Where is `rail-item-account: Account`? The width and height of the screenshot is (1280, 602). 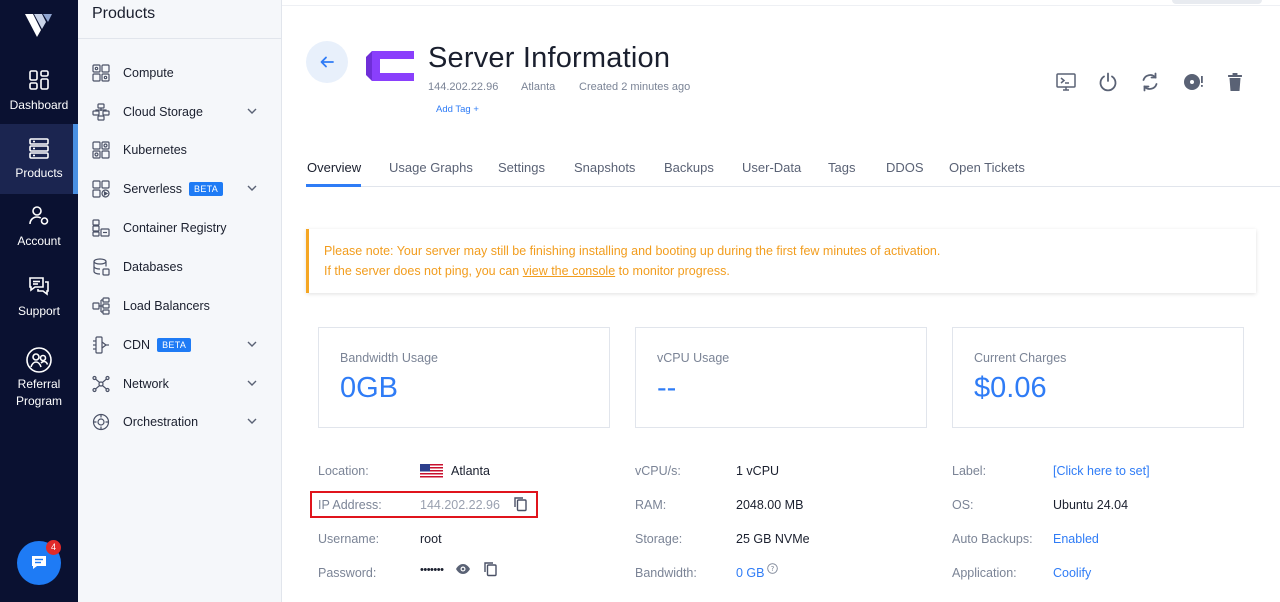
rail-item-account: Account is located at coordinates (39, 229).